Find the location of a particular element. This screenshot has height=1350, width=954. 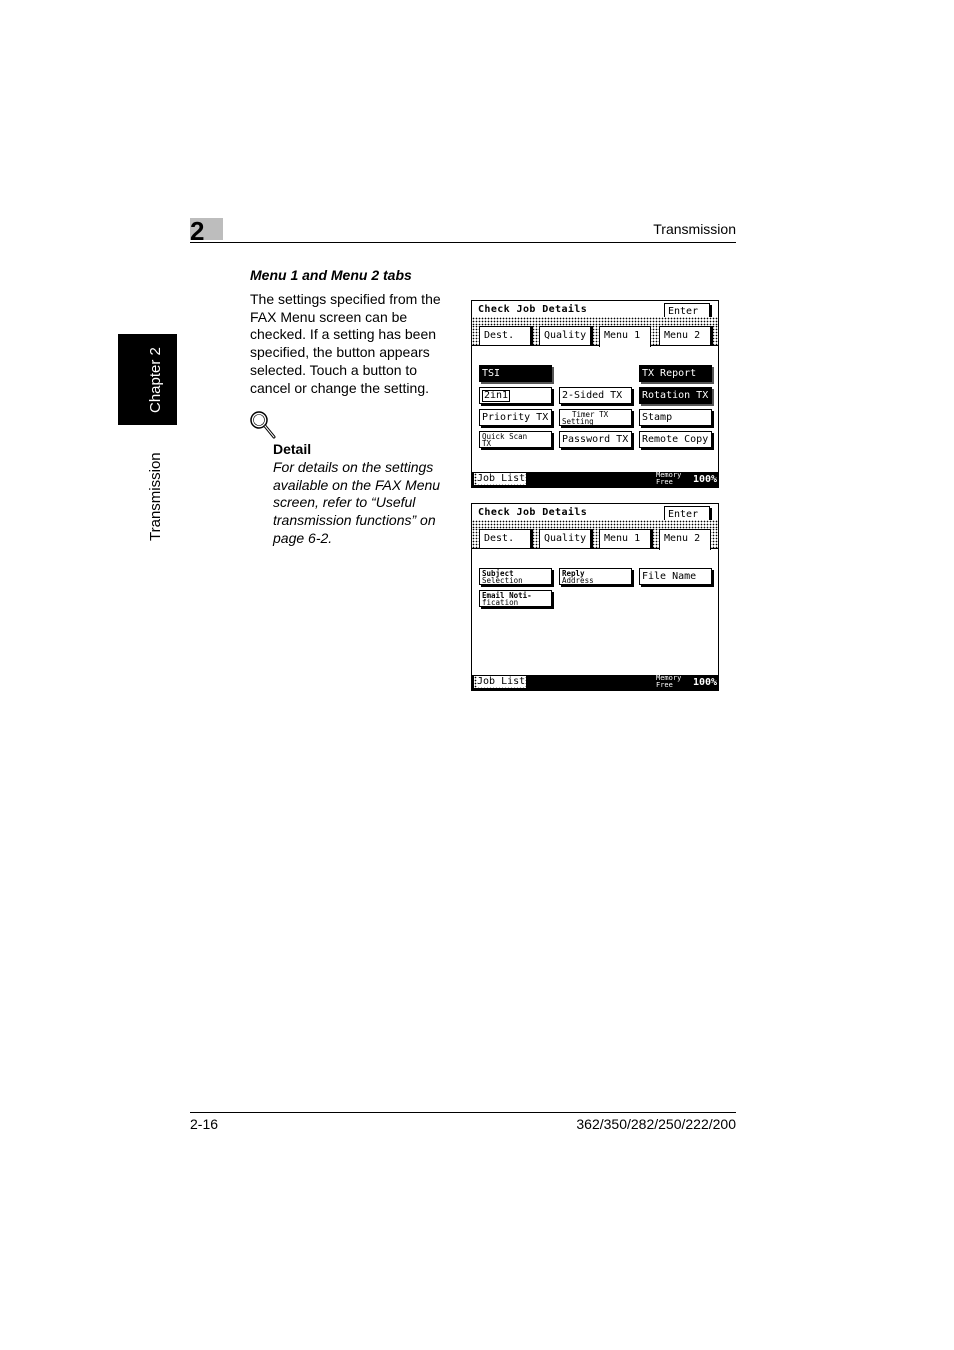

reply-line-2: Address is located at coordinates (578, 580).